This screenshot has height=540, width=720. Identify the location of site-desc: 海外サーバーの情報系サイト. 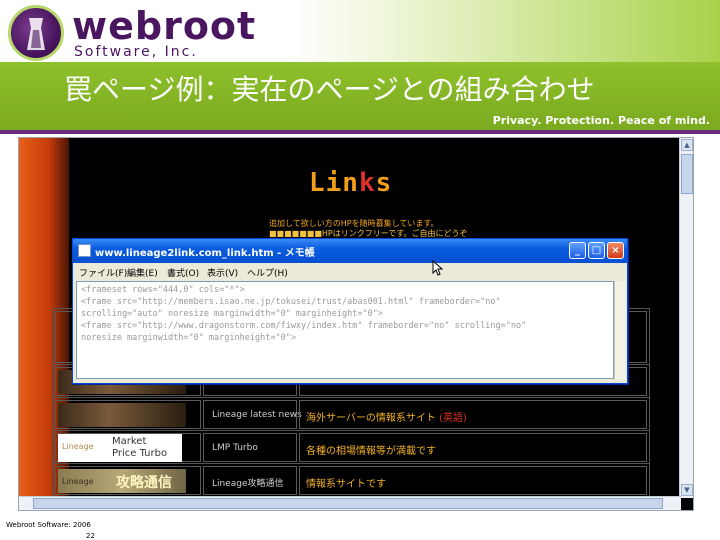
(371, 418).